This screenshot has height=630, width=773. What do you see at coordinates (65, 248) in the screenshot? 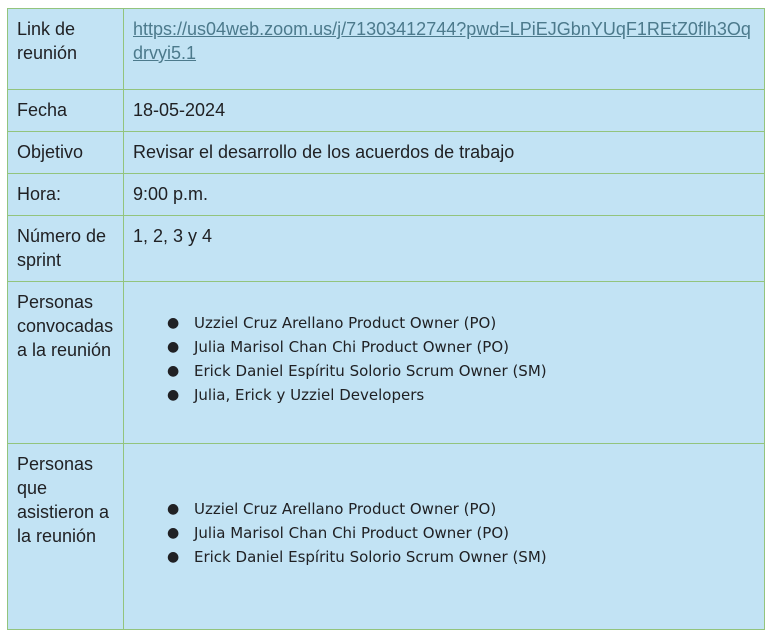
I see `sprint-number-label: Número de sprint` at bounding box center [65, 248].